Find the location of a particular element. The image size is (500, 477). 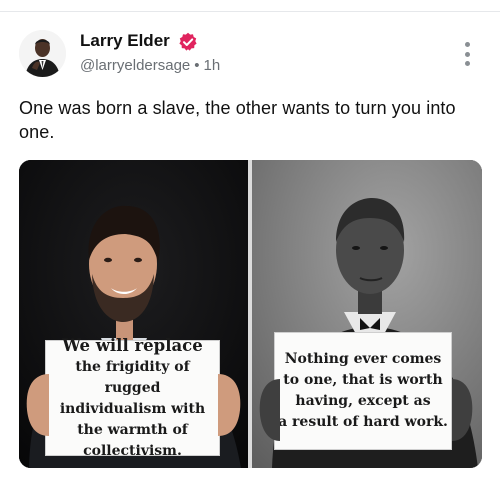

post-time: 1h is located at coordinates (212, 65).